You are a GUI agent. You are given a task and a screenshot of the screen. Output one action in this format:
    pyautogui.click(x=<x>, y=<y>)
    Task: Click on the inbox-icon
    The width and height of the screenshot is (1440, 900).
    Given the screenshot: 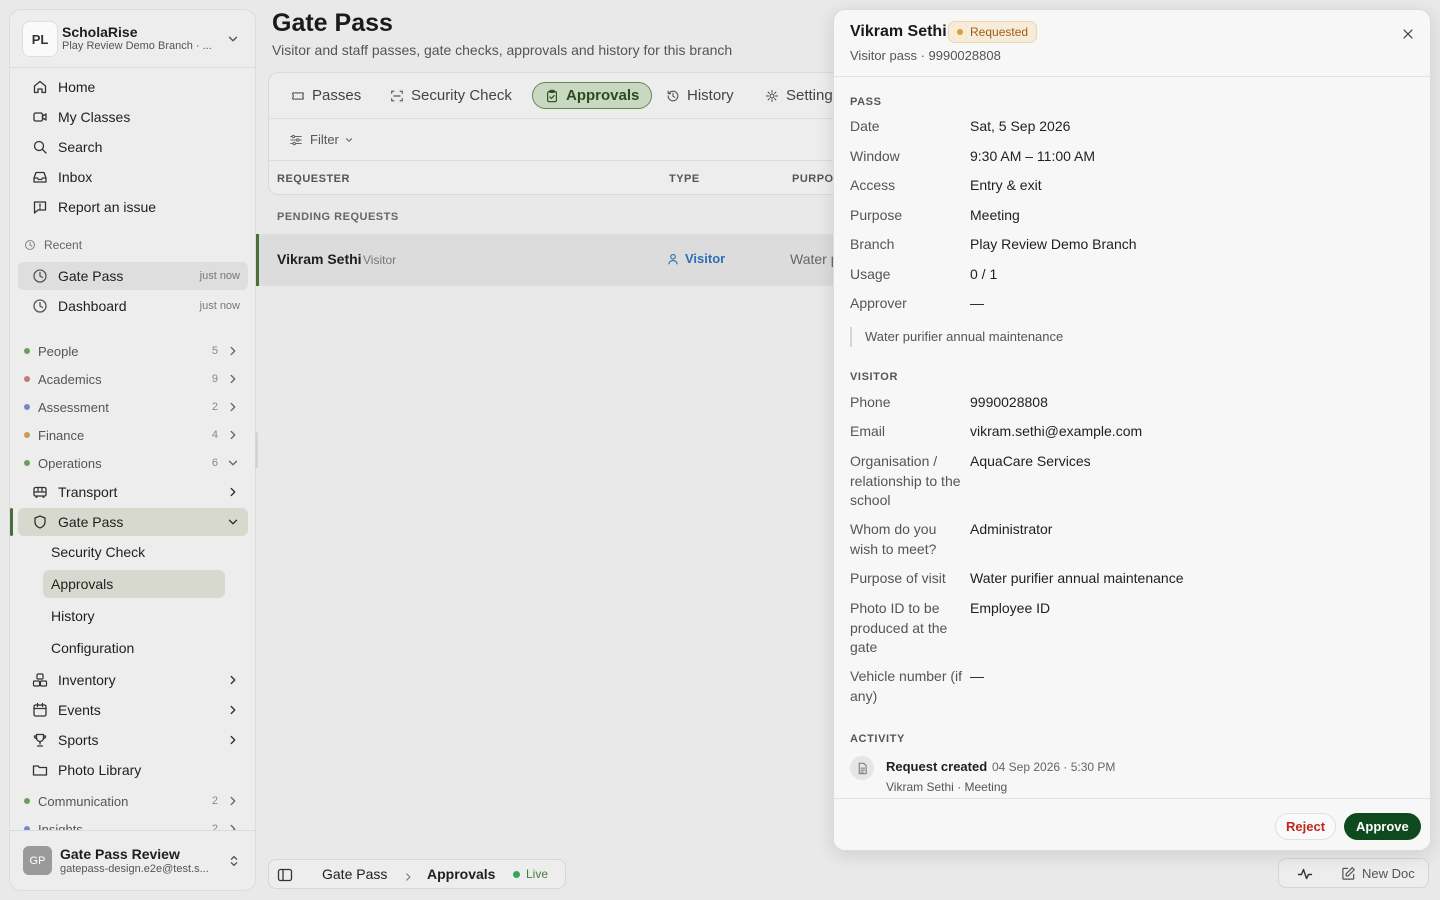 What is the action you would take?
    pyautogui.click(x=40, y=177)
    